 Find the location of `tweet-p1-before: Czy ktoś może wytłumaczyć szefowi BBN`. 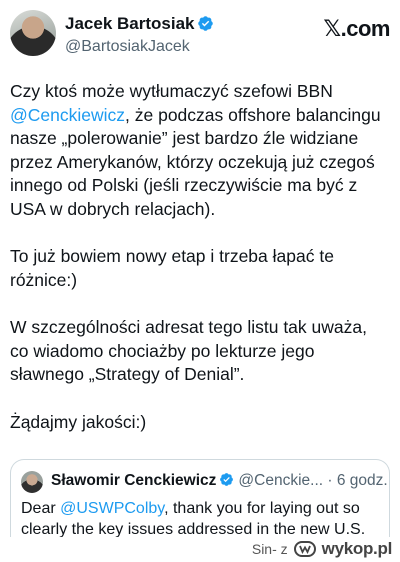

tweet-p1-before: Czy ktoś może wytłumaczyć szefowi BBN is located at coordinates (171, 91).